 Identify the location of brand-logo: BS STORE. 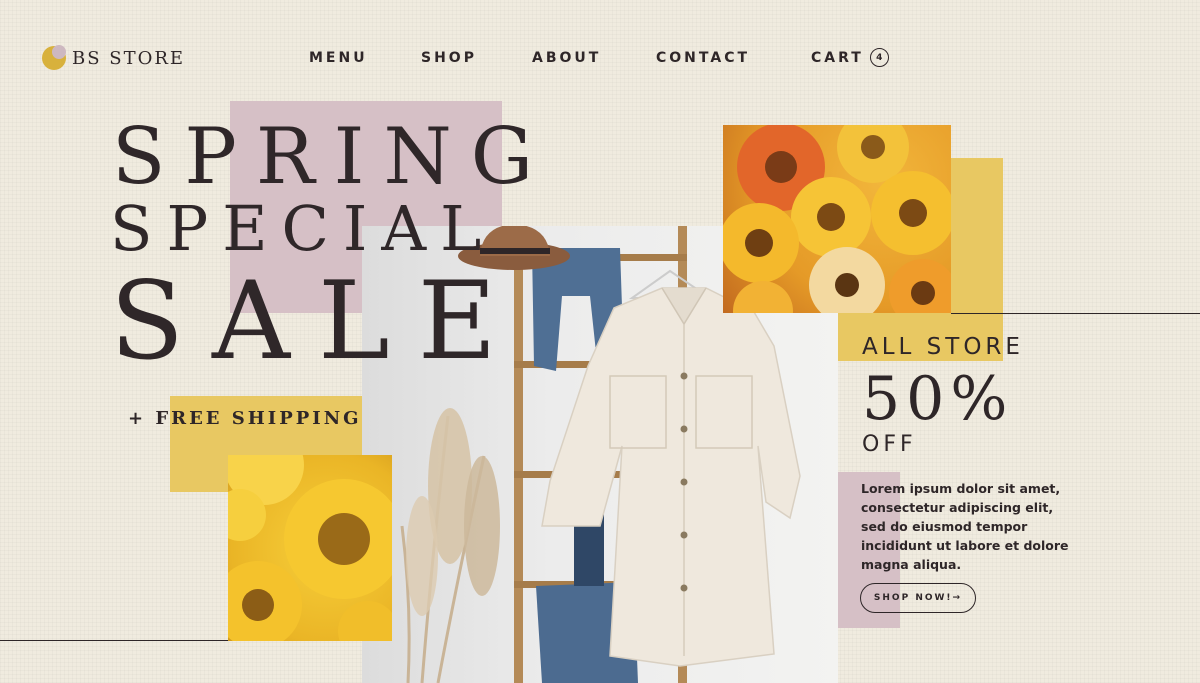
(125, 58).